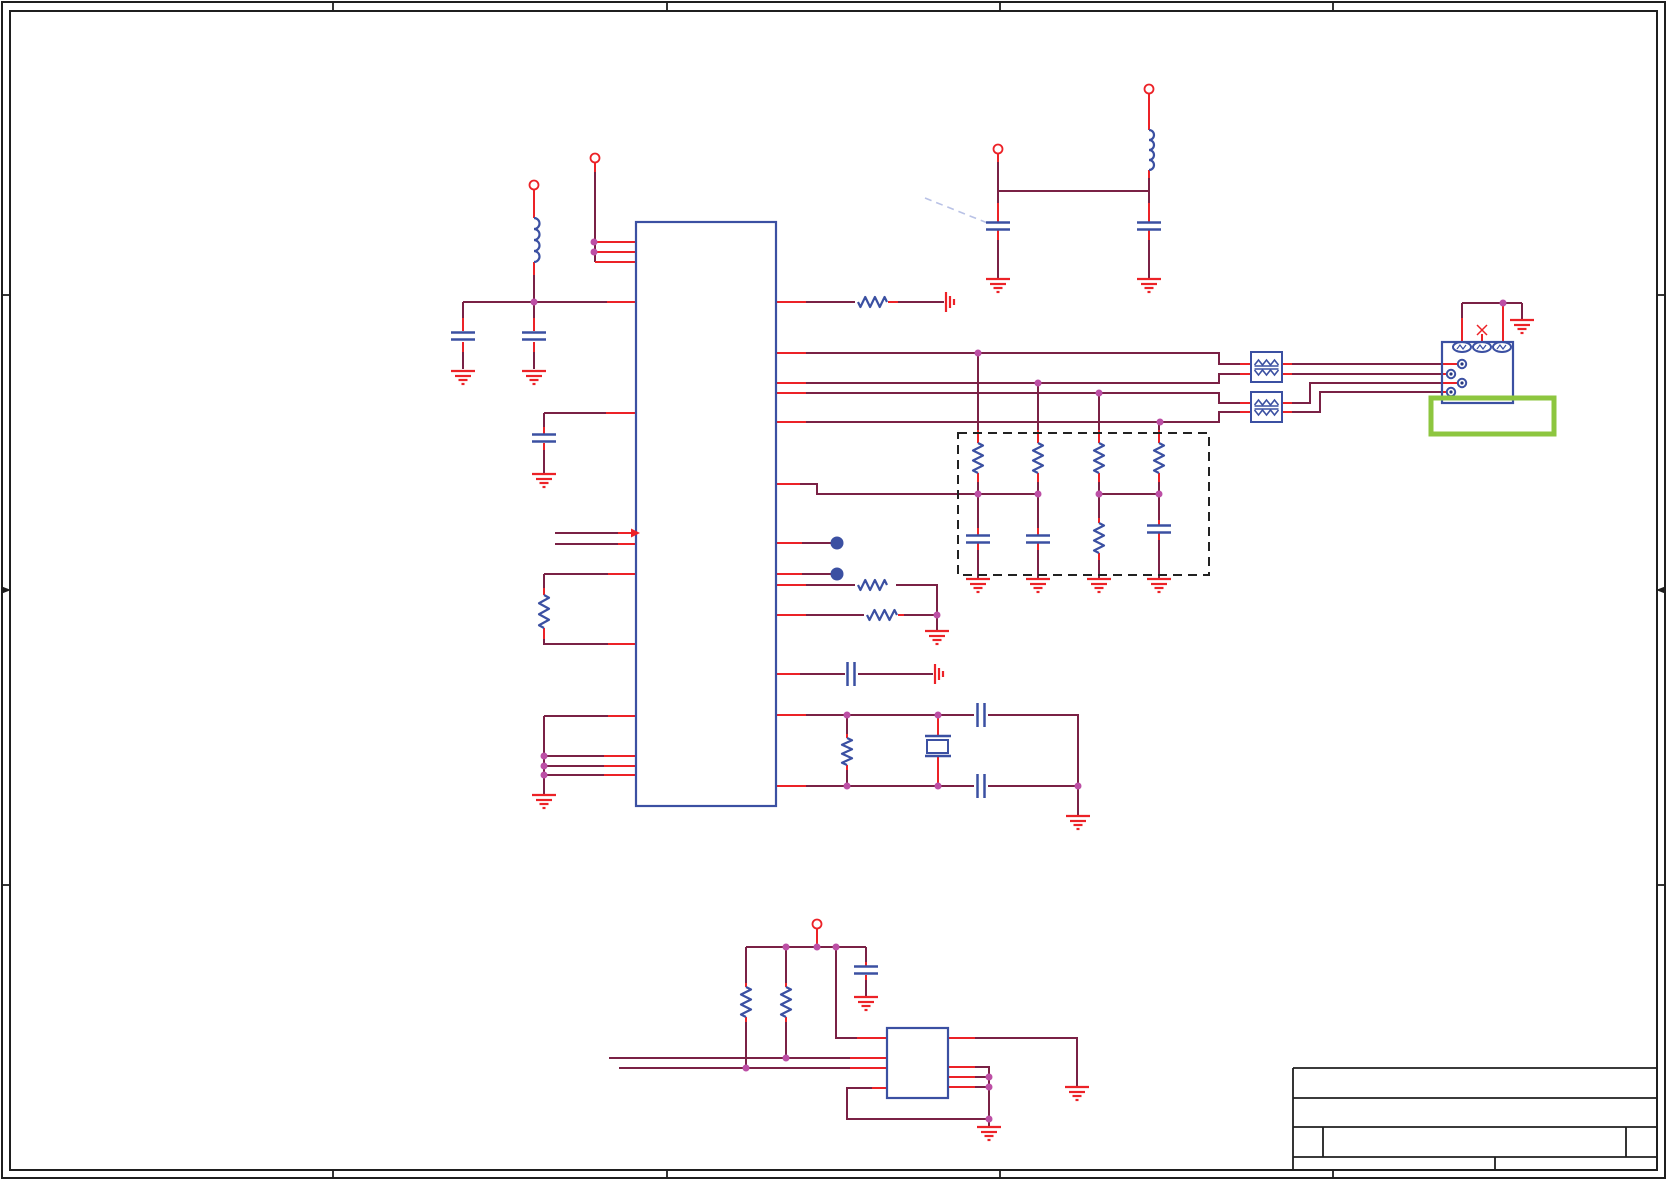 This screenshot has height=1180, width=1667. Describe the element at coordinates (1083, 504) in the screenshot. I see `termination-group-dashed-box` at that location.